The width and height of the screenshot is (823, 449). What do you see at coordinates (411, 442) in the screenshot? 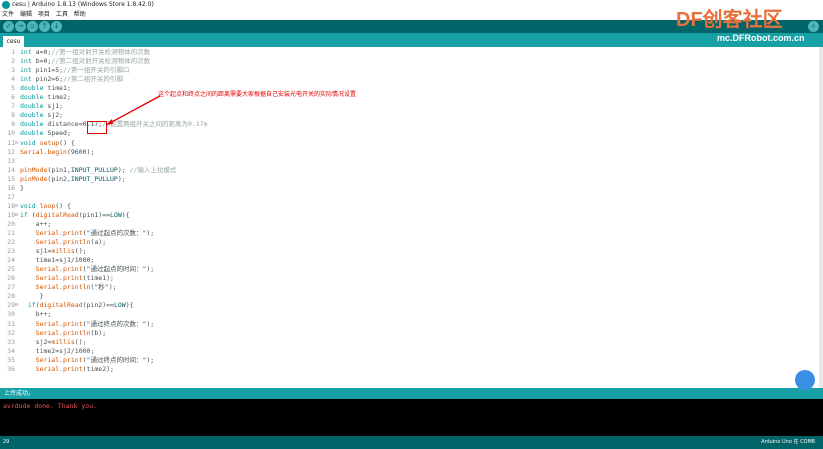
I see `bottom-bar: 29 Arduino Uno 在 COM8` at bounding box center [411, 442].